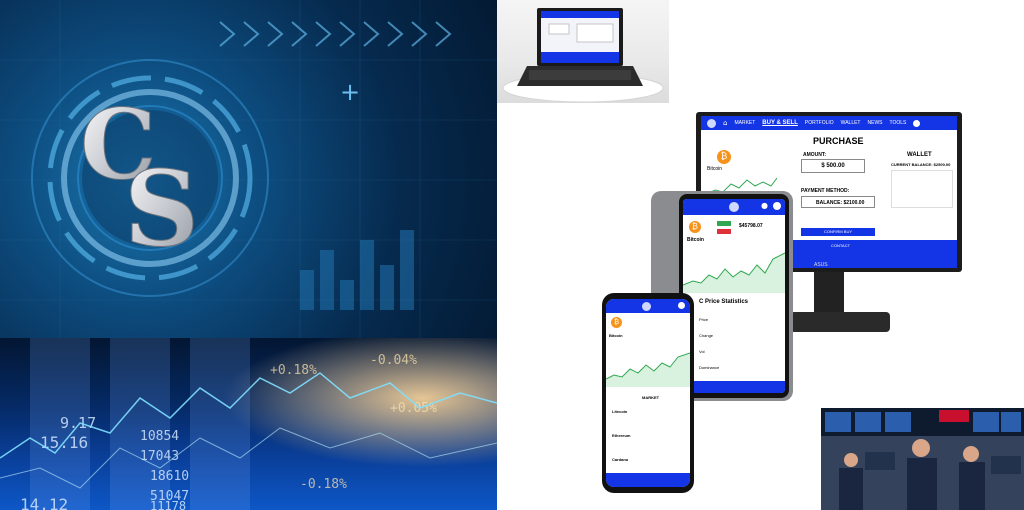  I want to click on ticker-change: -0.04%, so click(393, 360).